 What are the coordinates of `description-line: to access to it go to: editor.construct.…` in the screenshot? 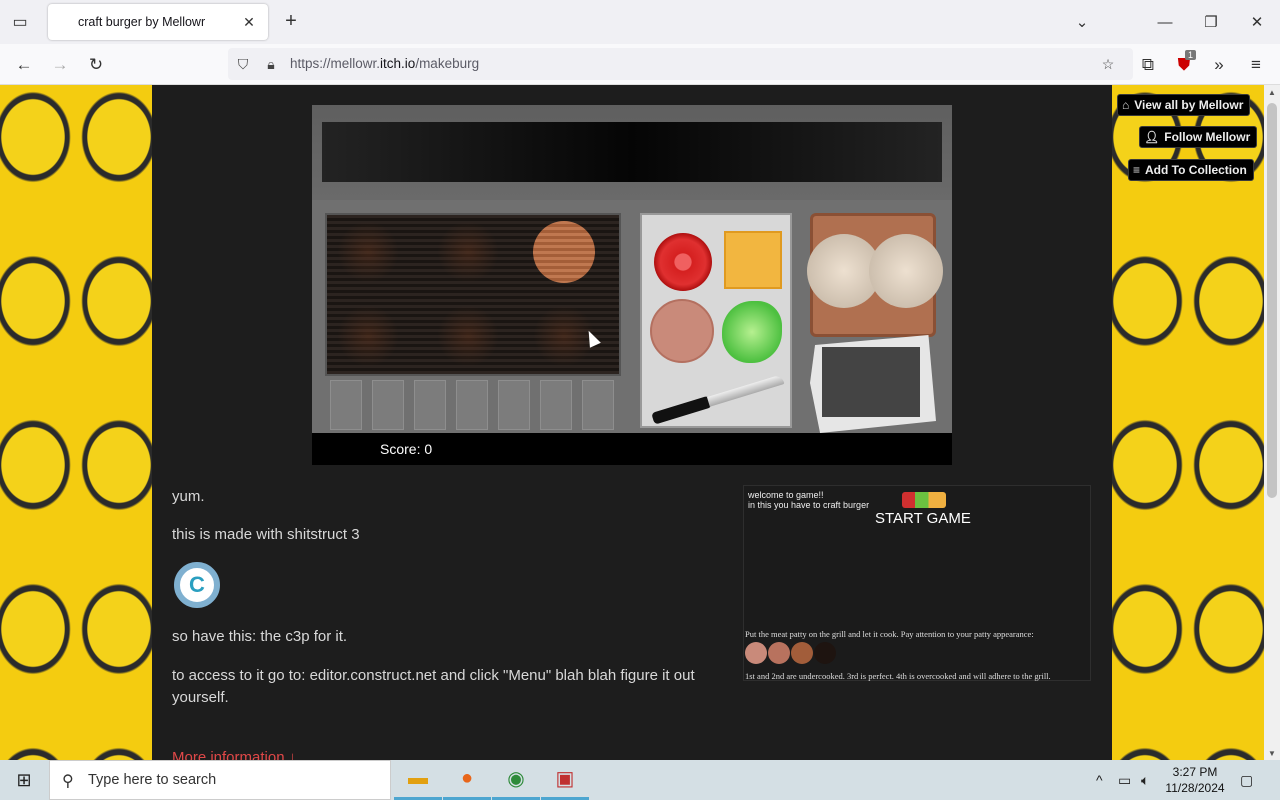 It's located at (433, 686).